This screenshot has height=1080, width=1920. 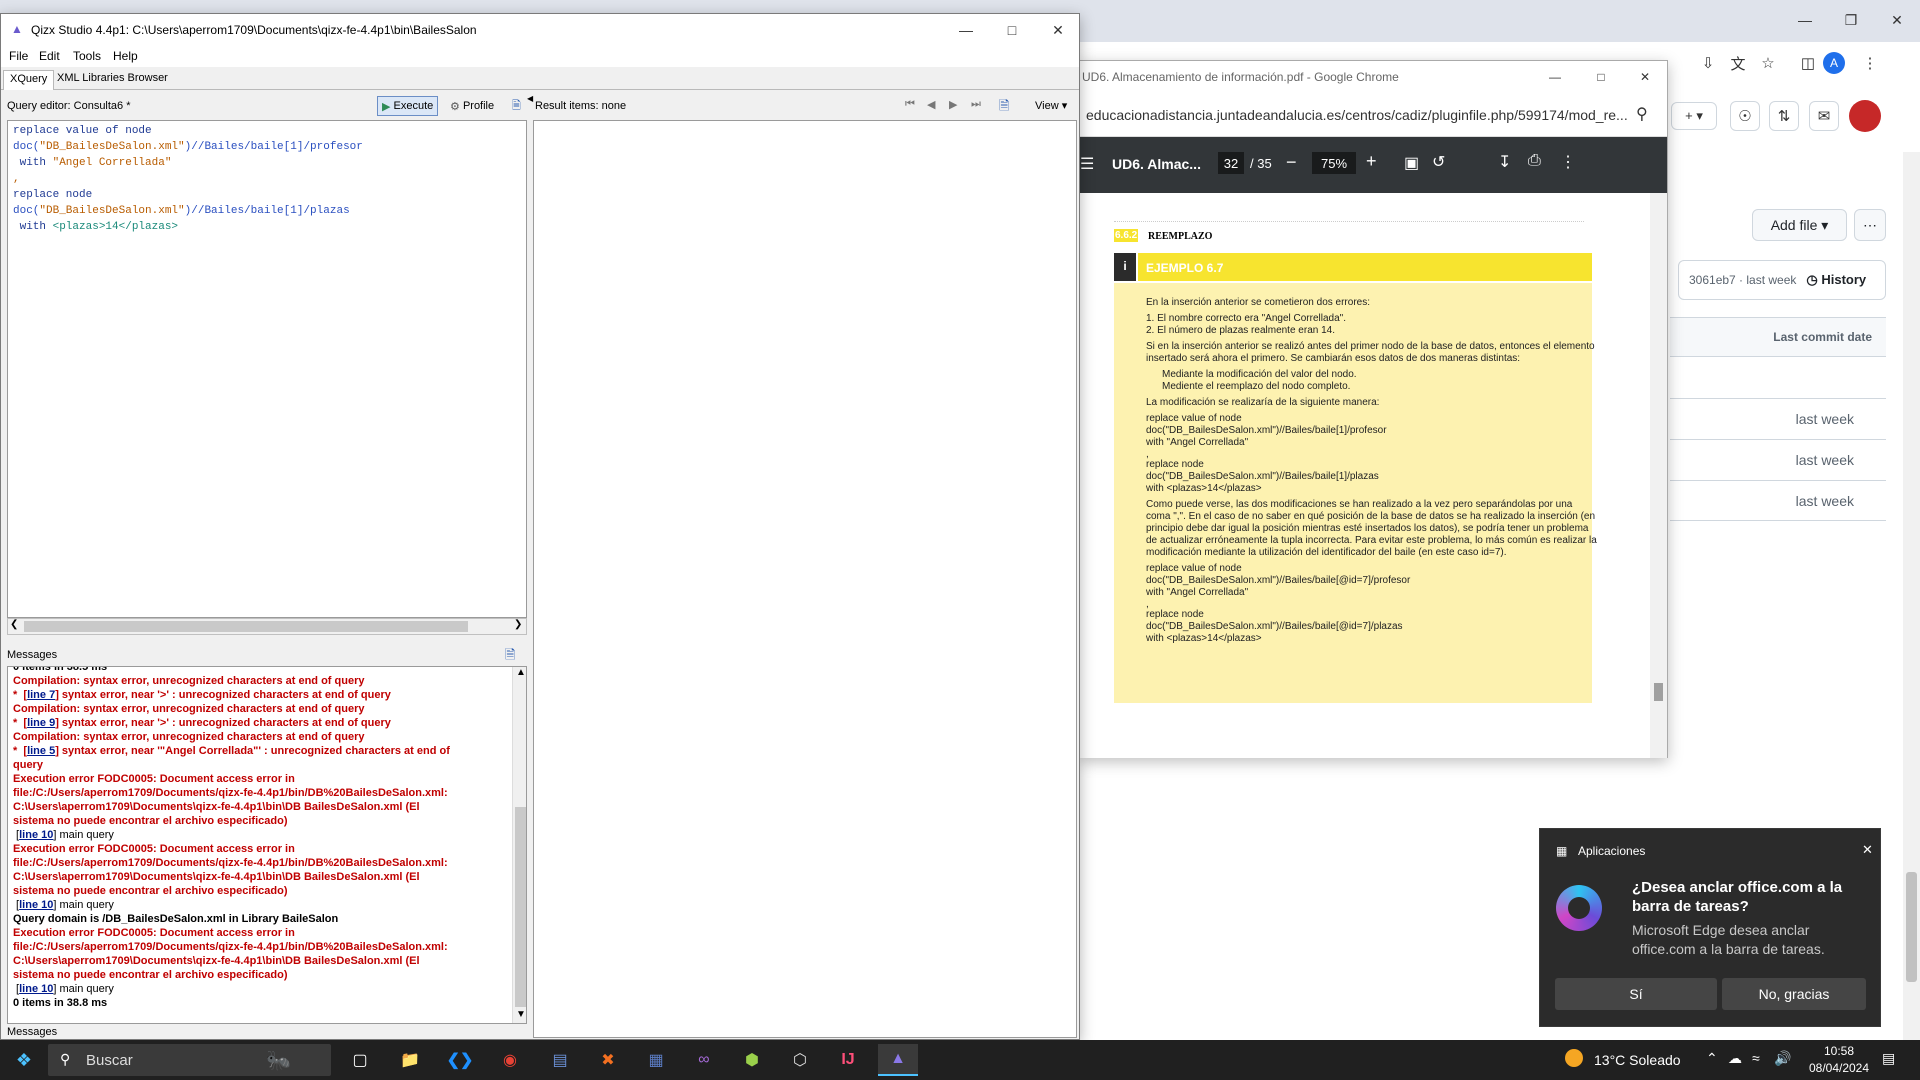 I want to click on app-icon: ⬢, so click(x=752, y=1060).